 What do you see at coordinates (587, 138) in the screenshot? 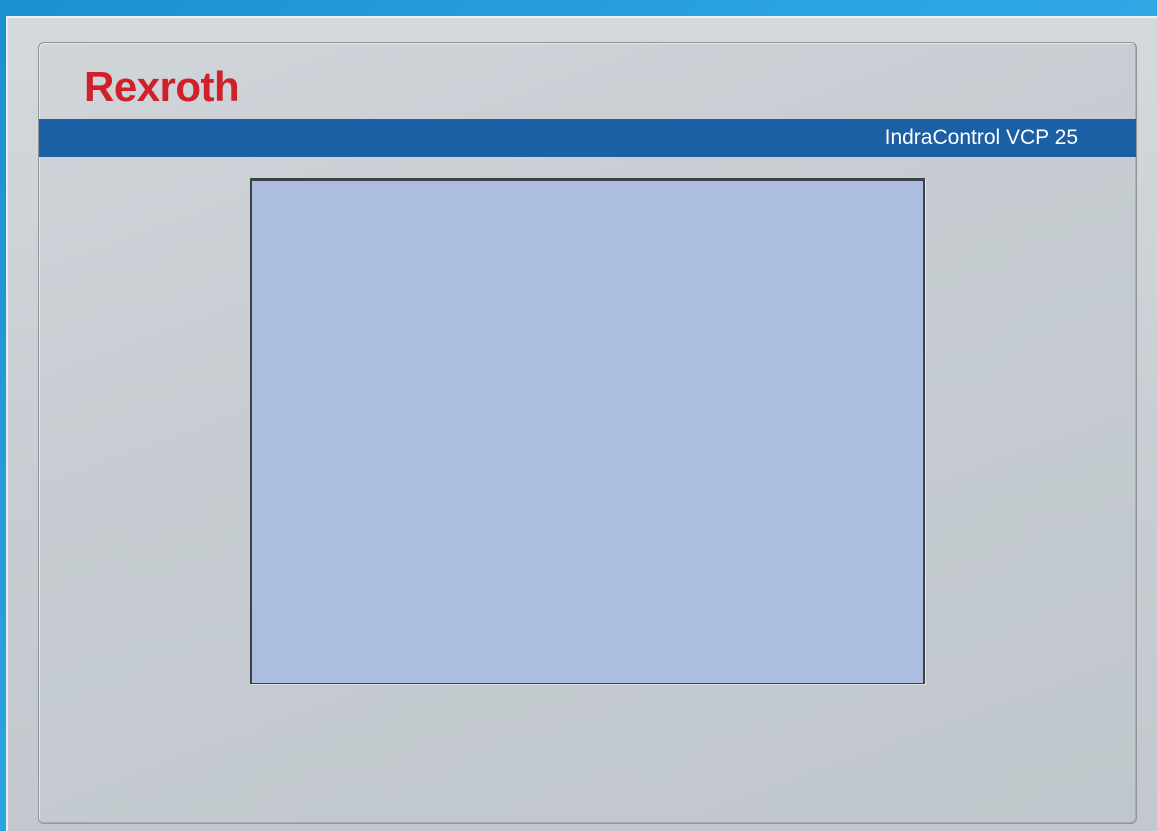
I see `model-band: IndraControl VCP 25` at bounding box center [587, 138].